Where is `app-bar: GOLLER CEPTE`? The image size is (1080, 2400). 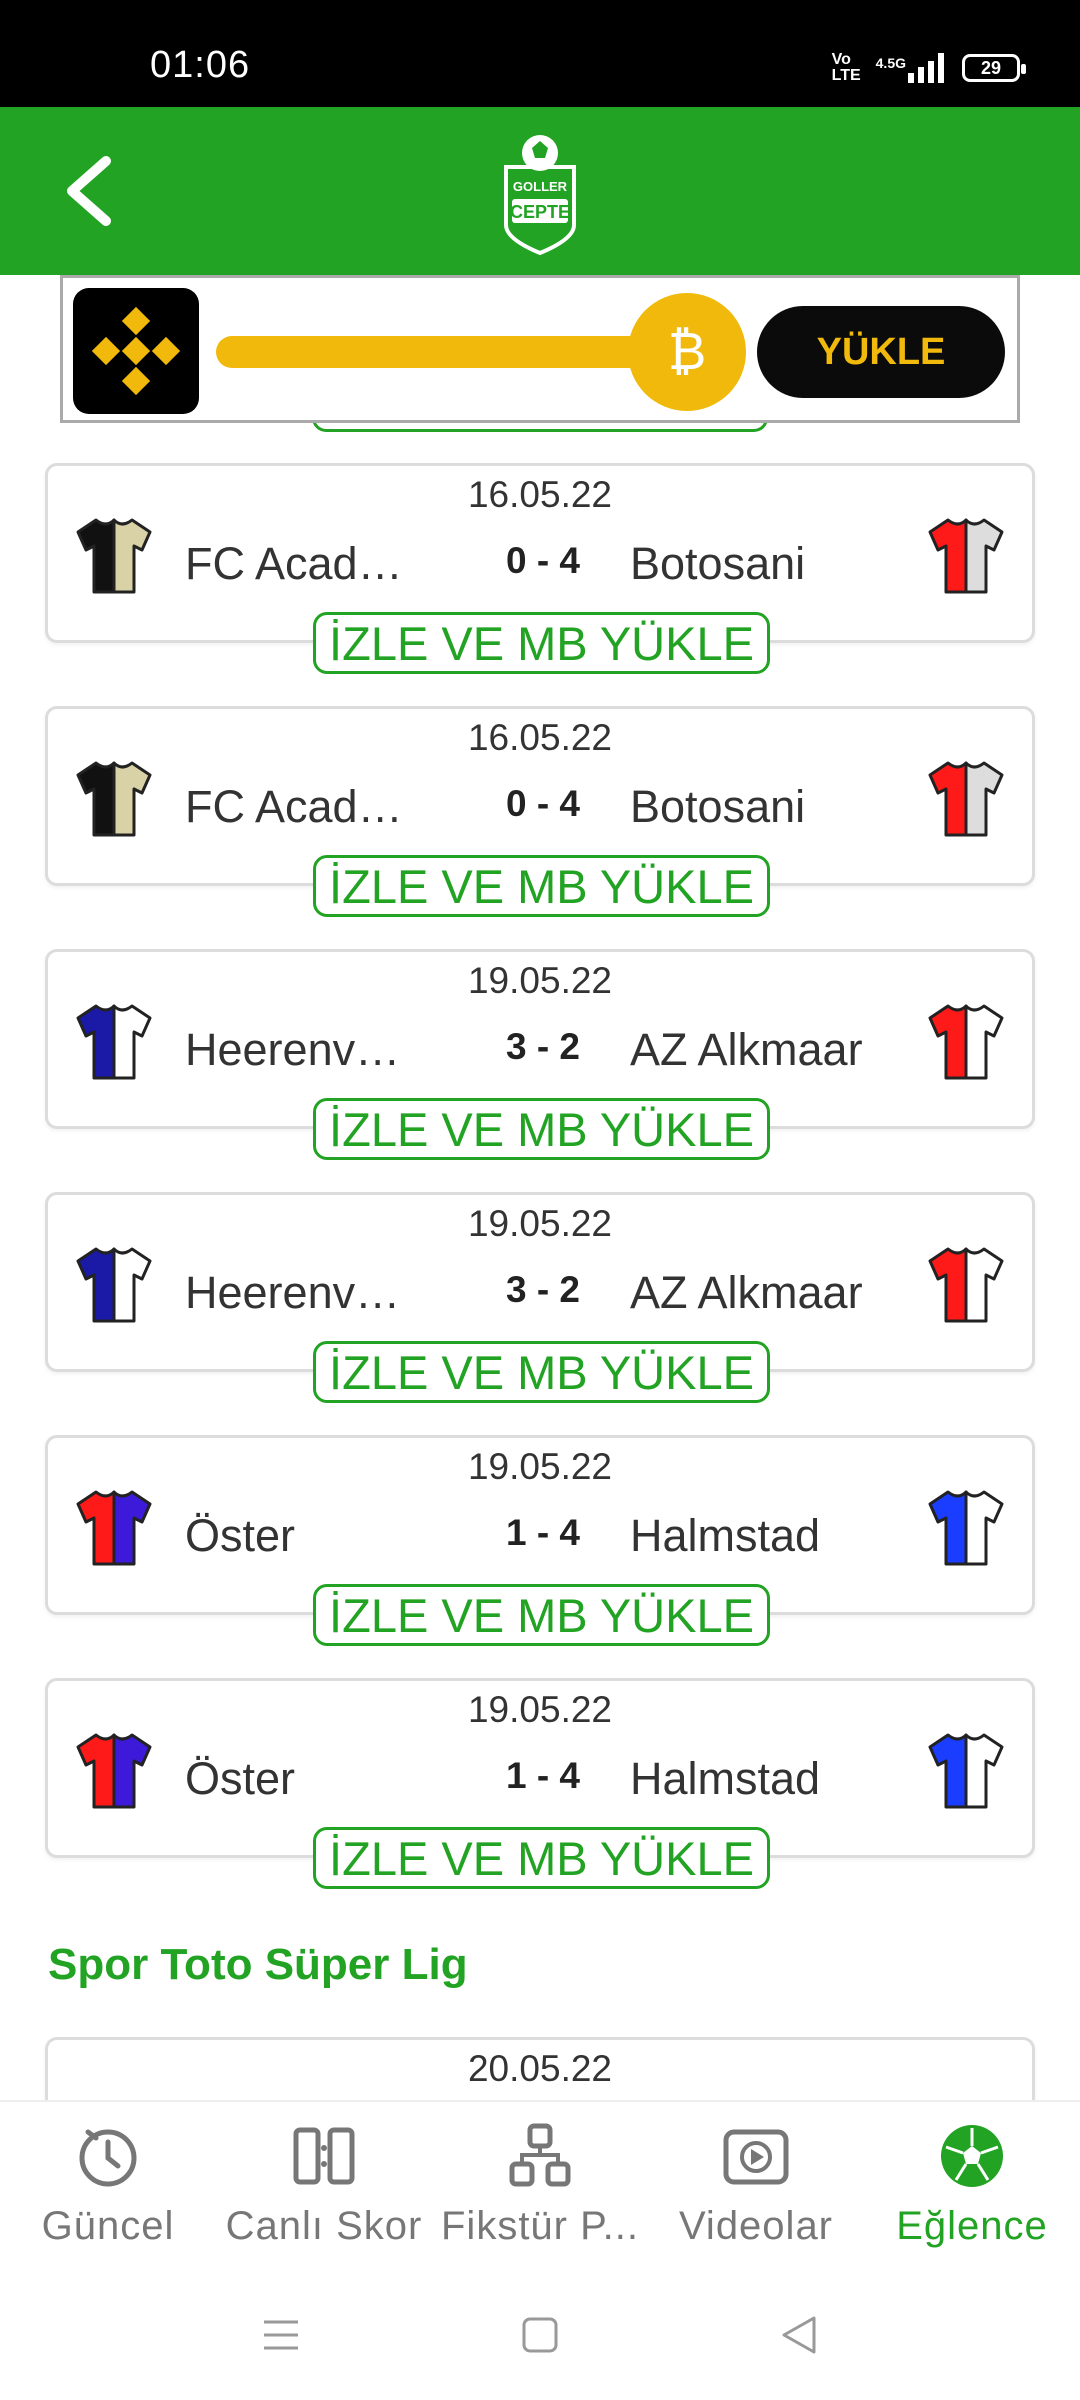 app-bar: GOLLER CEPTE is located at coordinates (540, 191).